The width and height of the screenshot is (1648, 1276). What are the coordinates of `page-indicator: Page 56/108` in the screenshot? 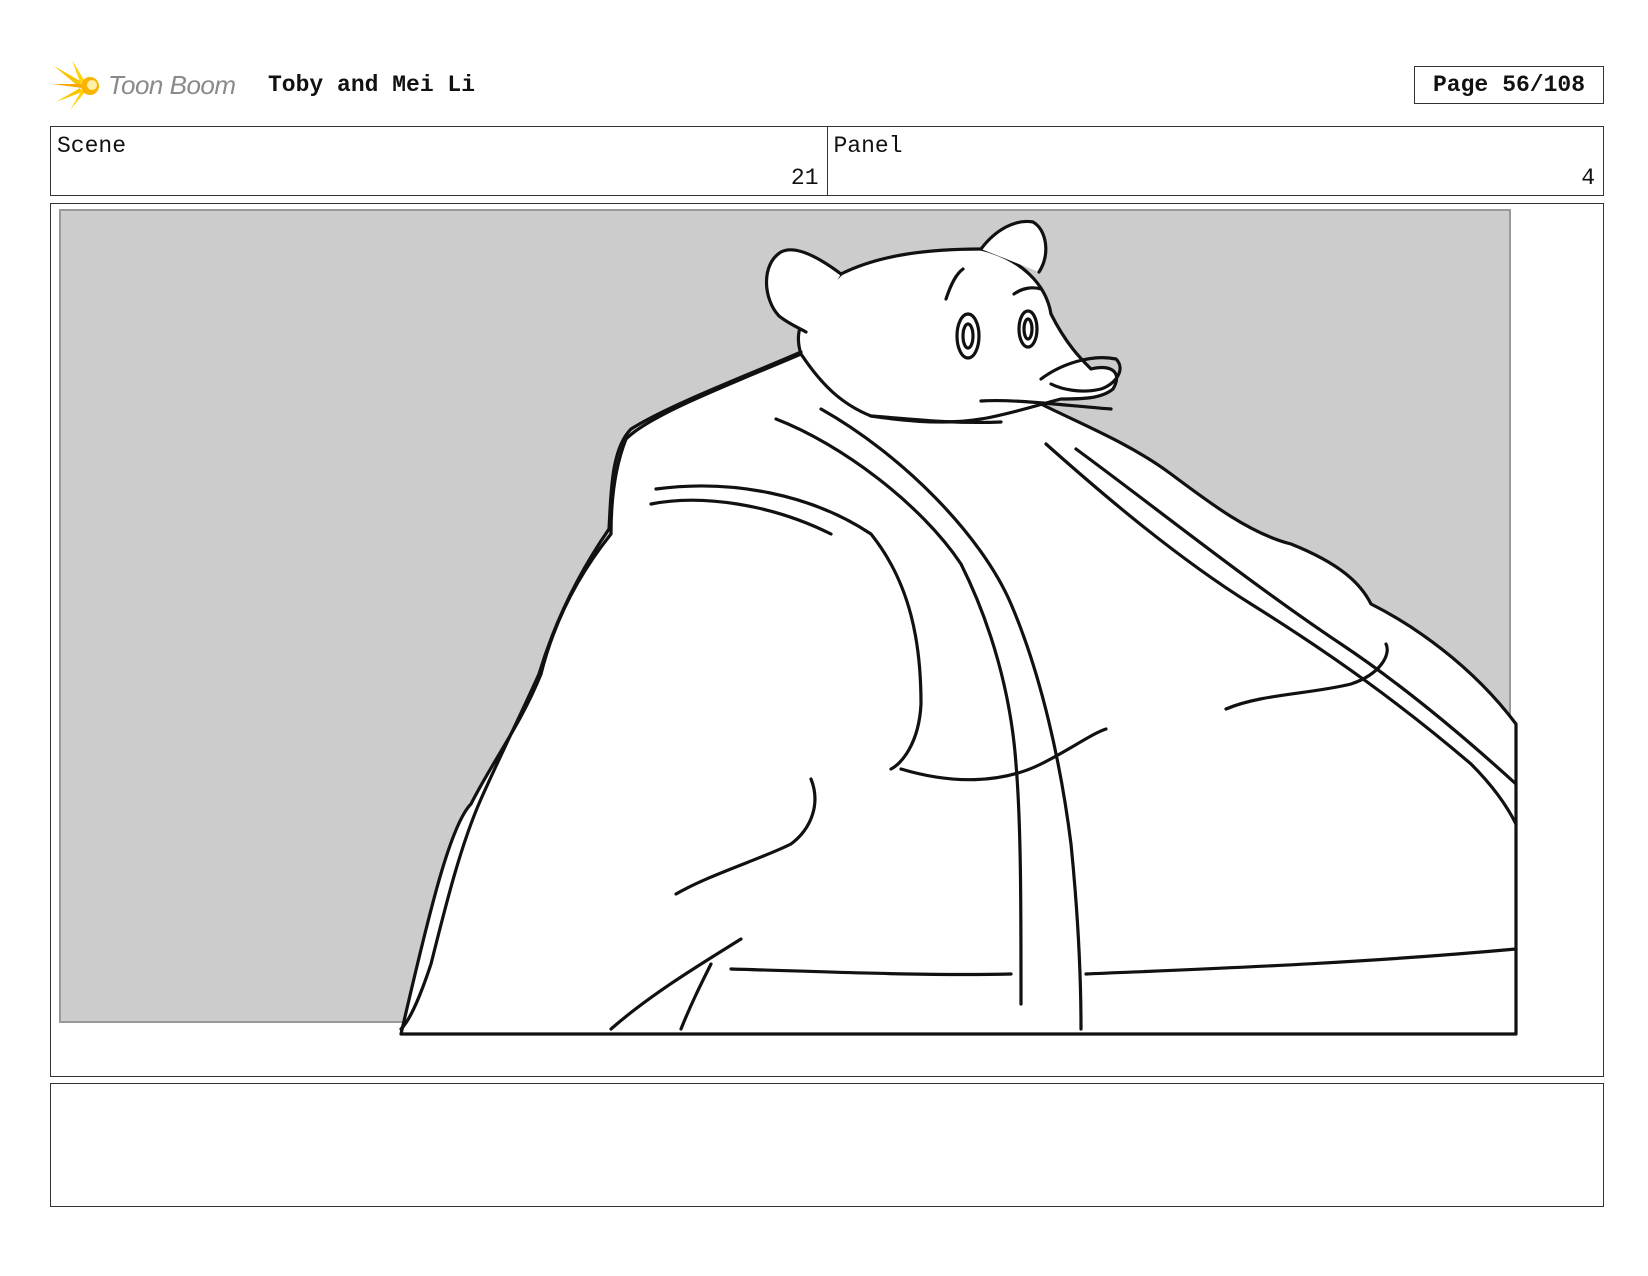 It's located at (1509, 85).